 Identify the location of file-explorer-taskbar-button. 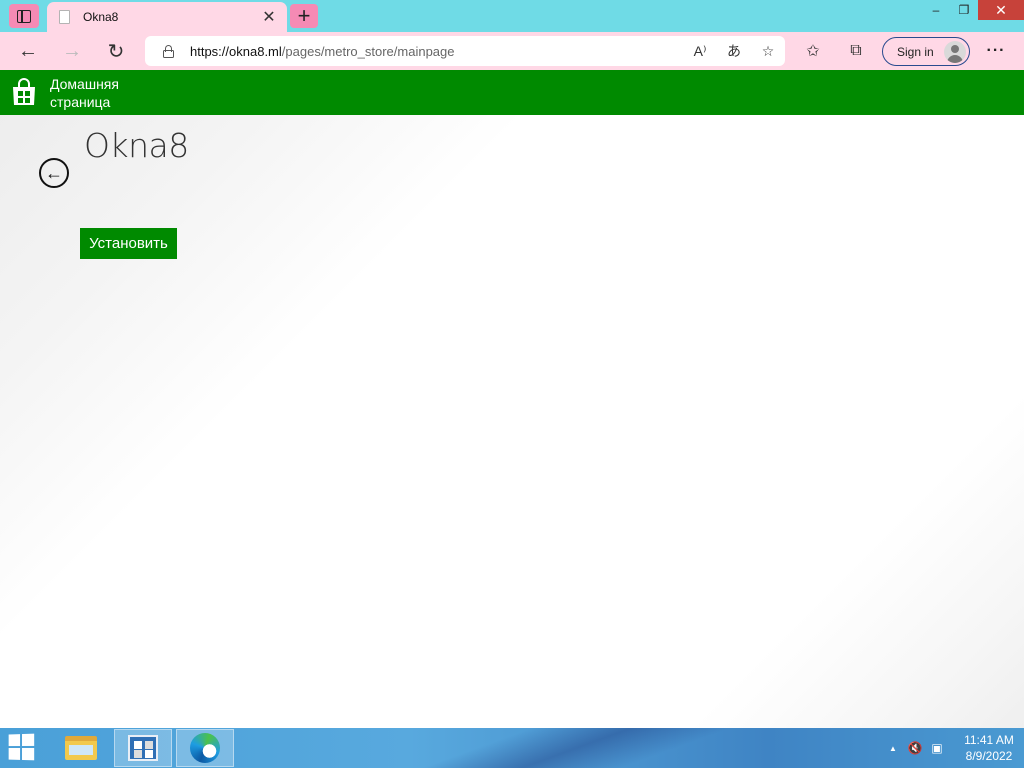
(81, 748).